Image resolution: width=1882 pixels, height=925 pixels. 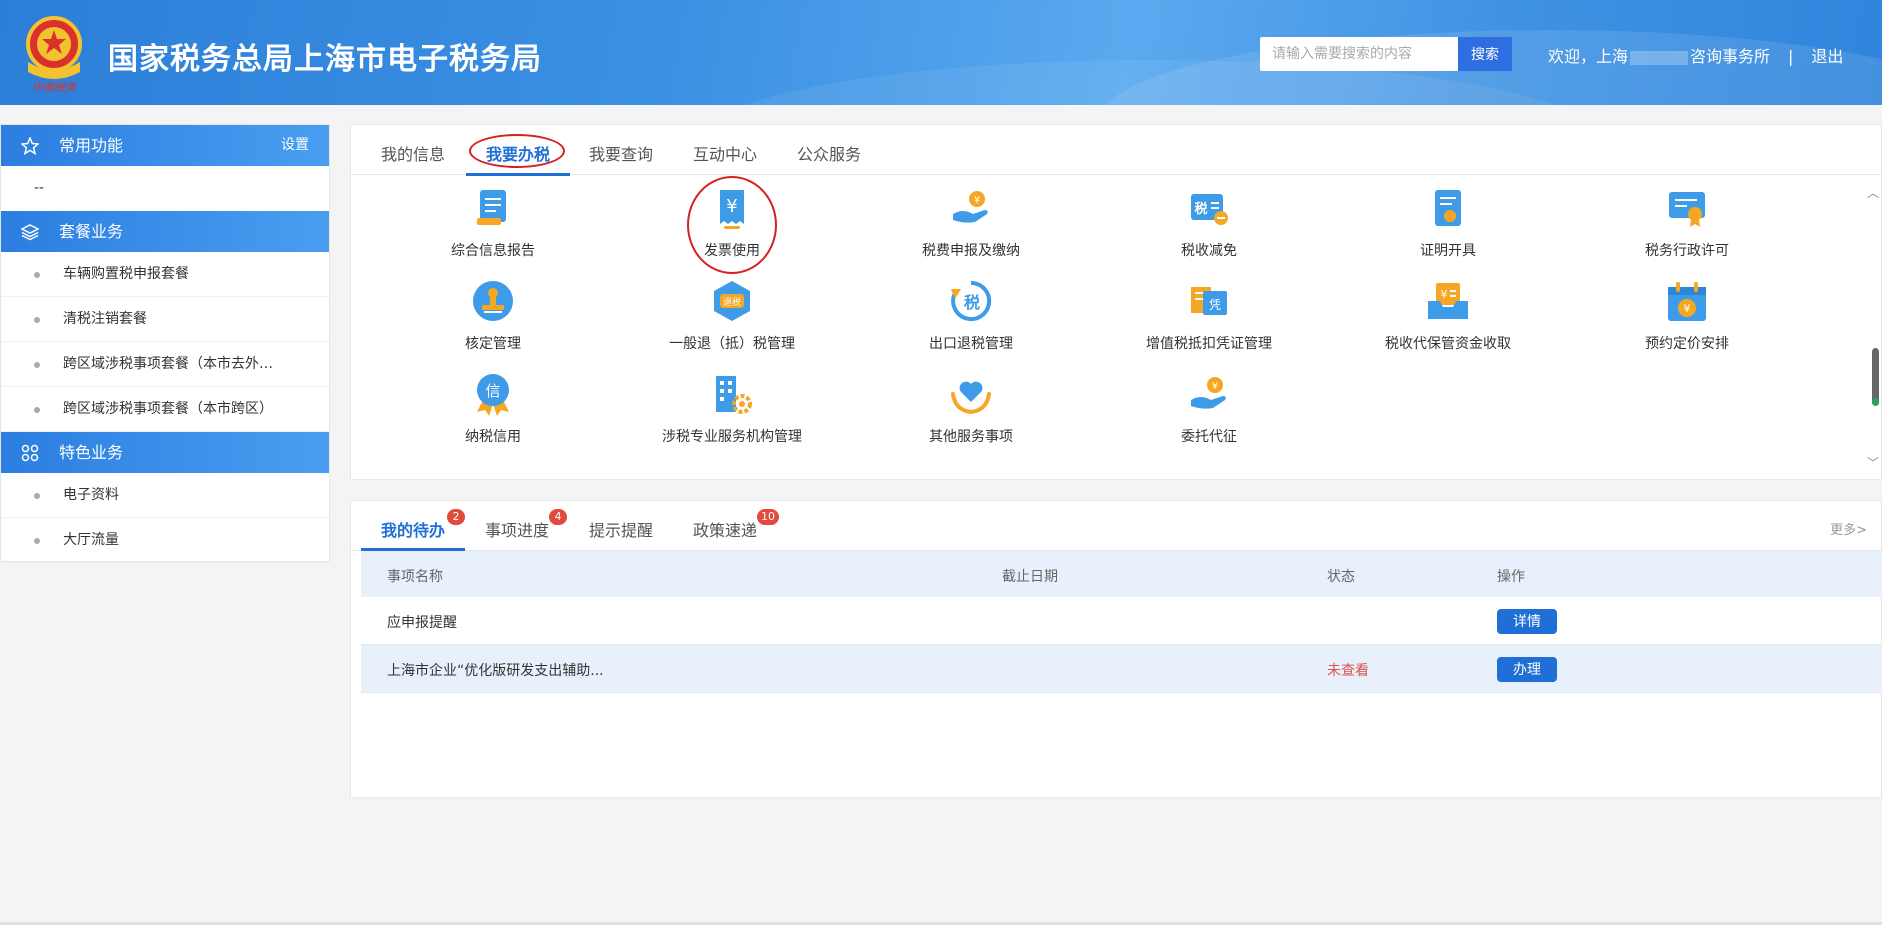 I want to click on tax-emblem-icon: 中国税务, so click(x=54, y=55).